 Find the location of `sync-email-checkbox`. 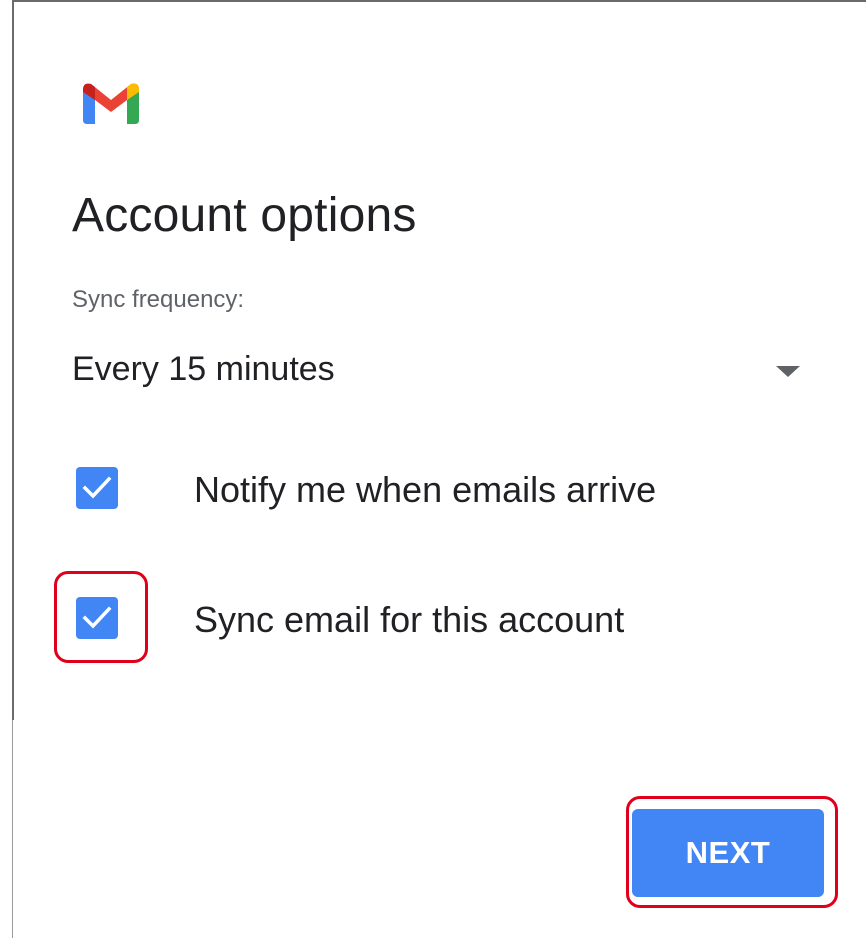

sync-email-checkbox is located at coordinates (97, 618).